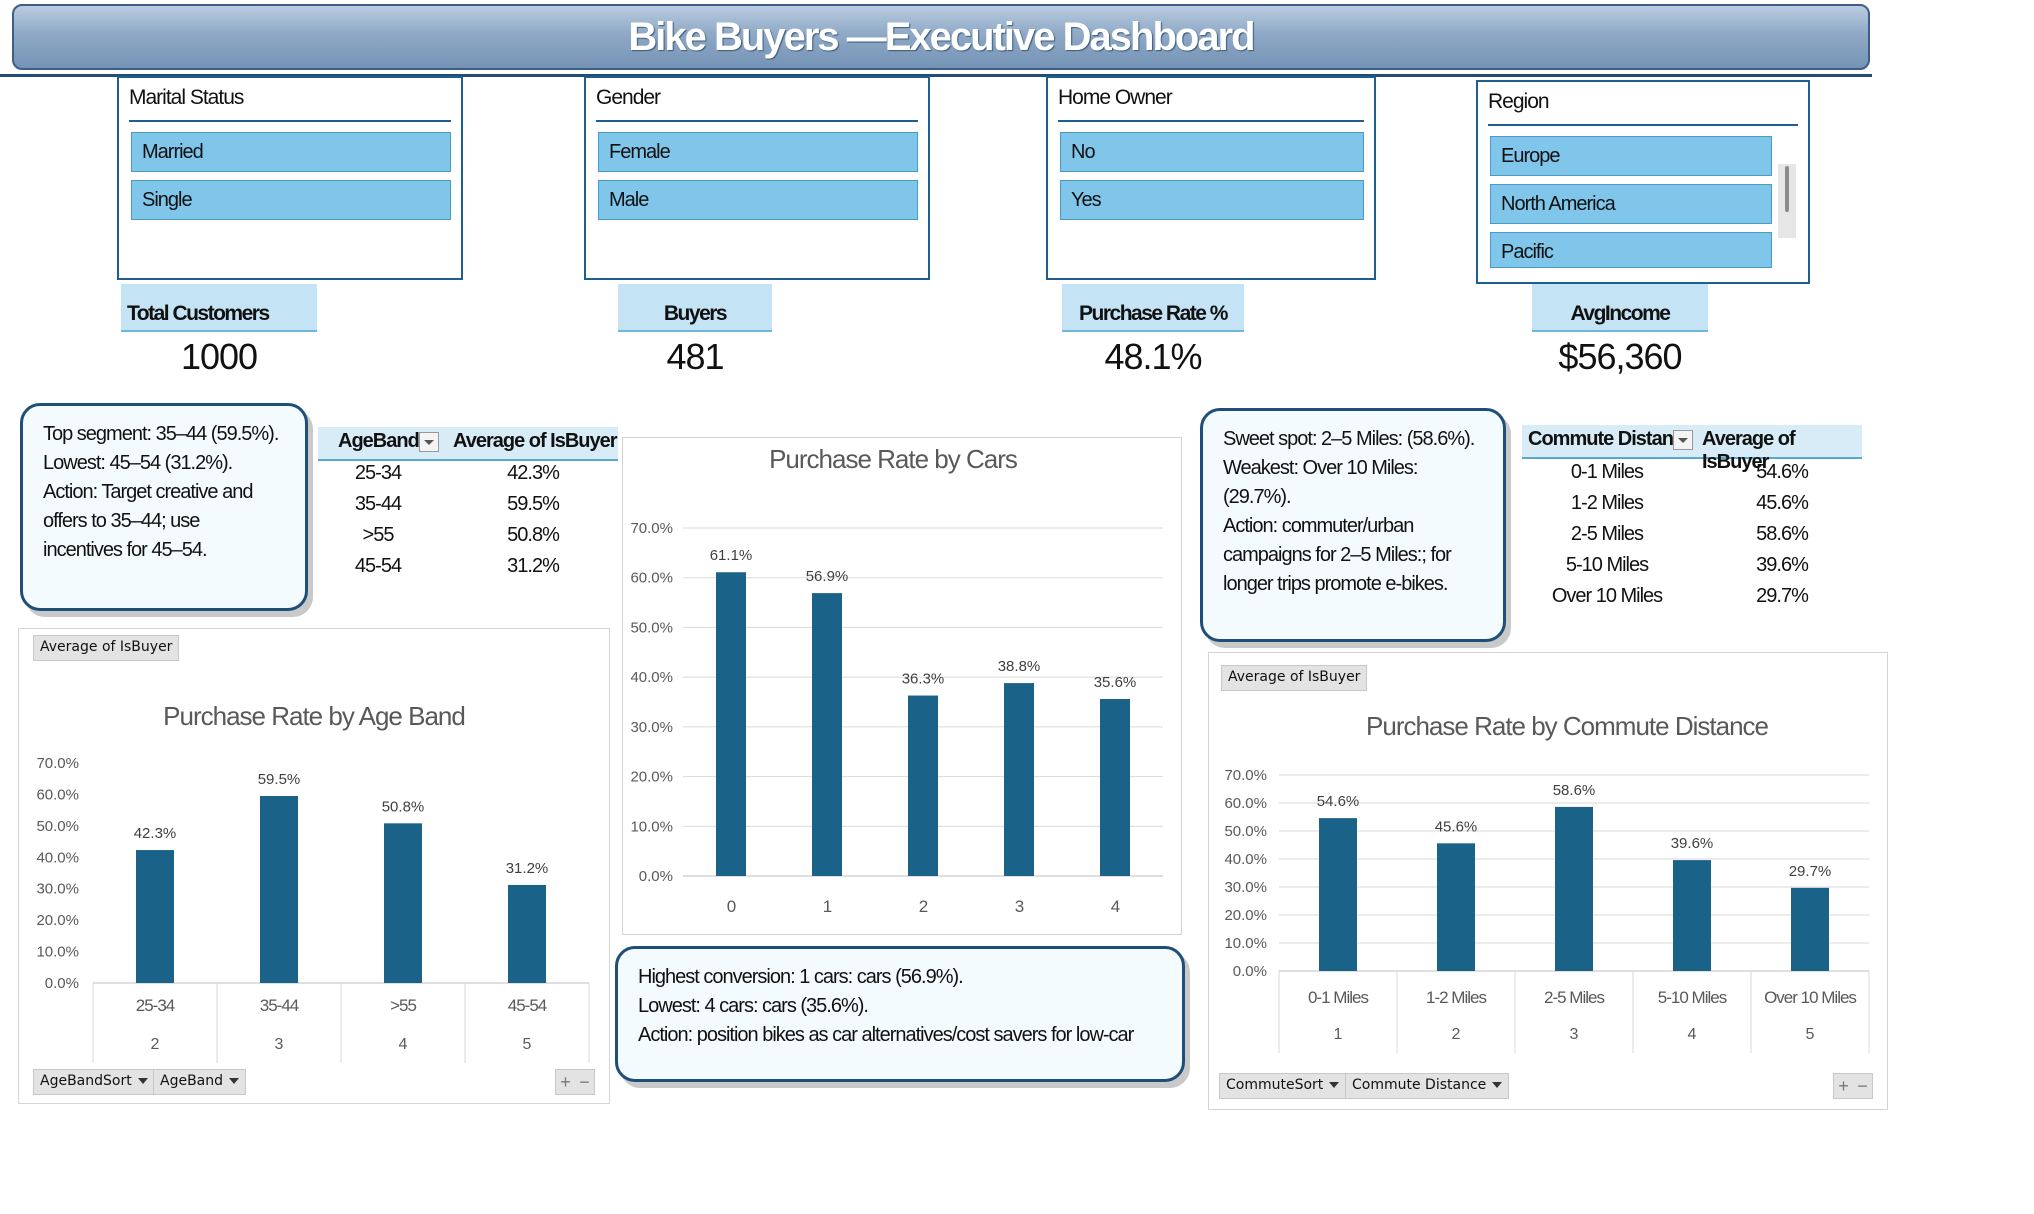 This screenshot has width=2034, height=1214. I want to click on callout-line: Top segment: 35–44 (59.5%)., so click(161, 434).